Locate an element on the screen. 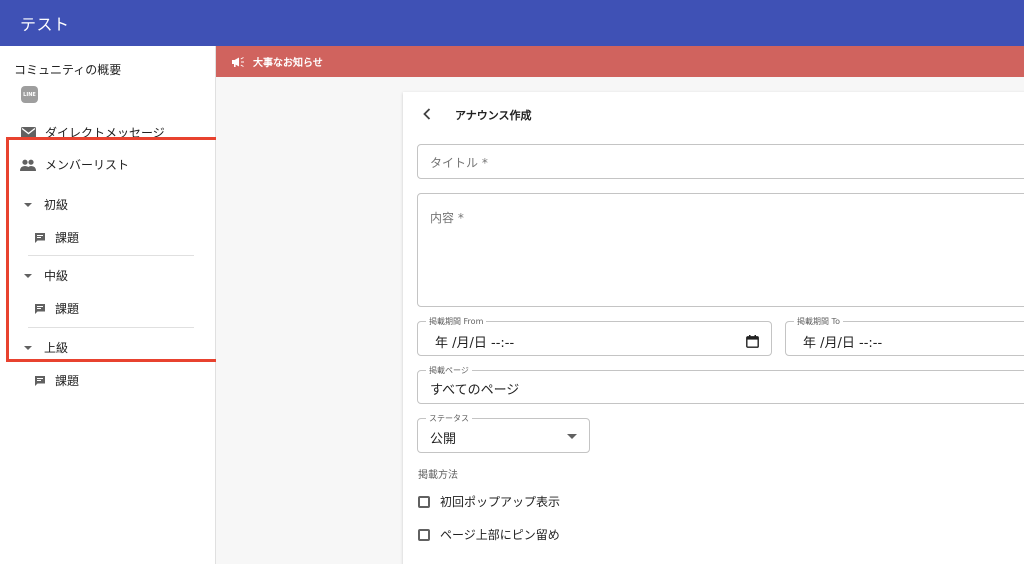 This screenshot has height=564, width=1024. status-value: 公開 is located at coordinates (443, 439).